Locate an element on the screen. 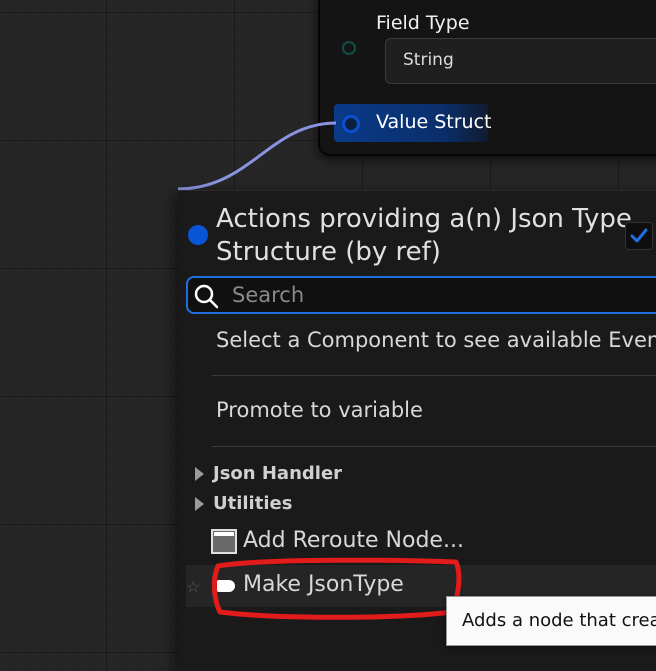 The width and height of the screenshot is (656, 671). search-input is located at coordinates (441, 295).